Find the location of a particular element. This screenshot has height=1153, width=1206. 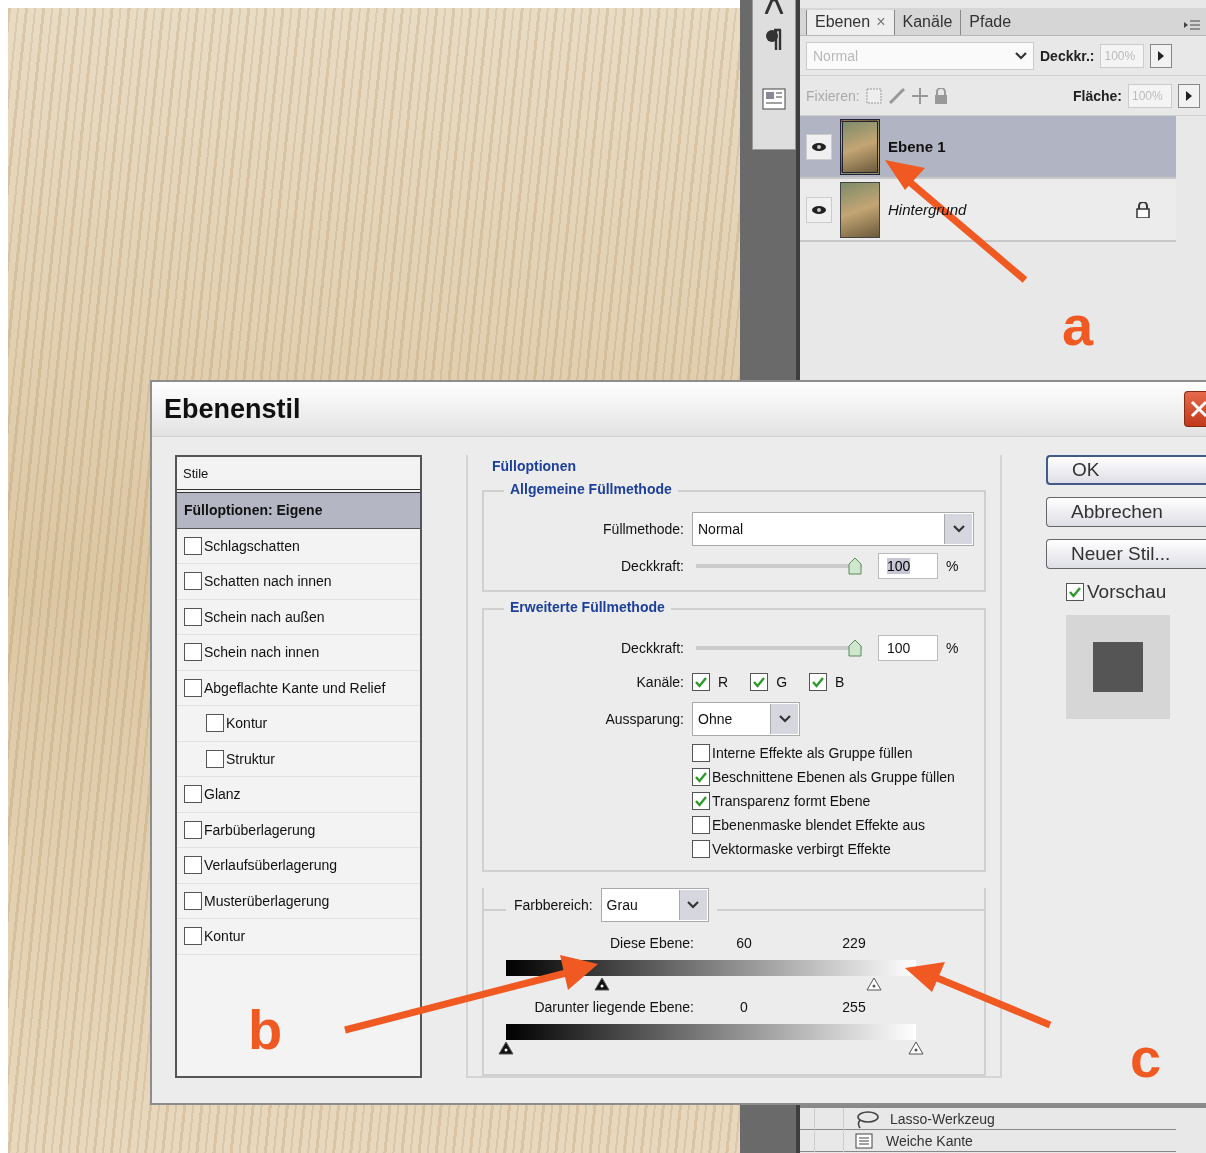

range-label: Diese Ebene: is located at coordinates (651, 943).